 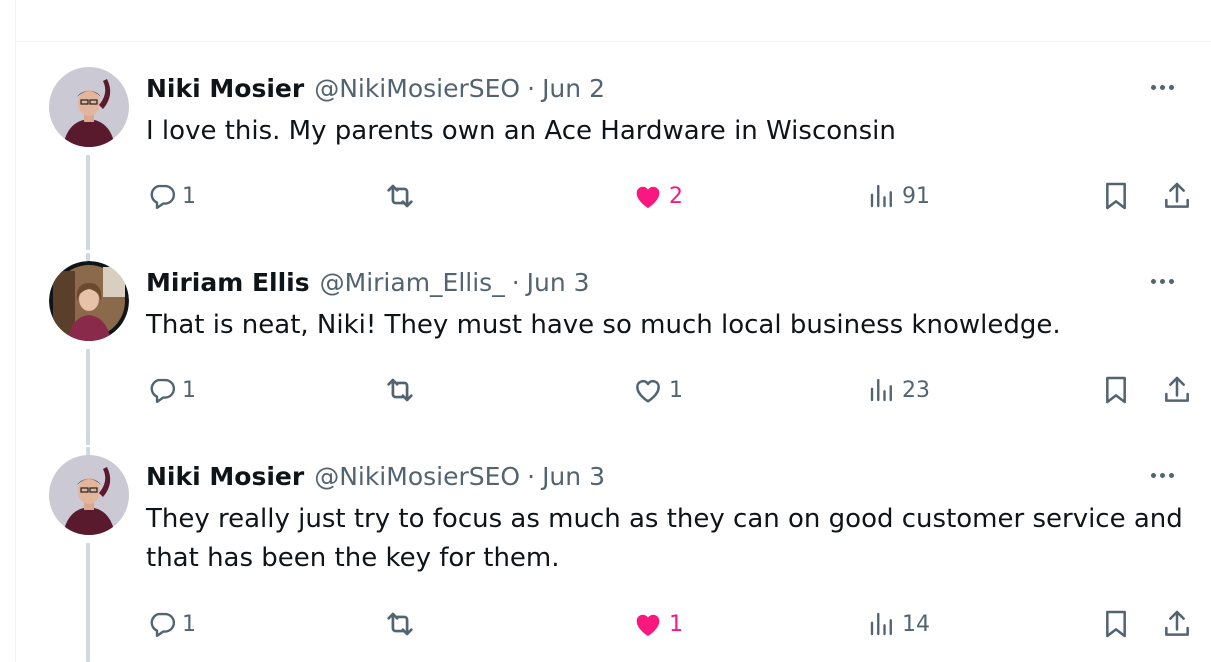 I want to click on analytics-icon, so click(x=881, y=624).